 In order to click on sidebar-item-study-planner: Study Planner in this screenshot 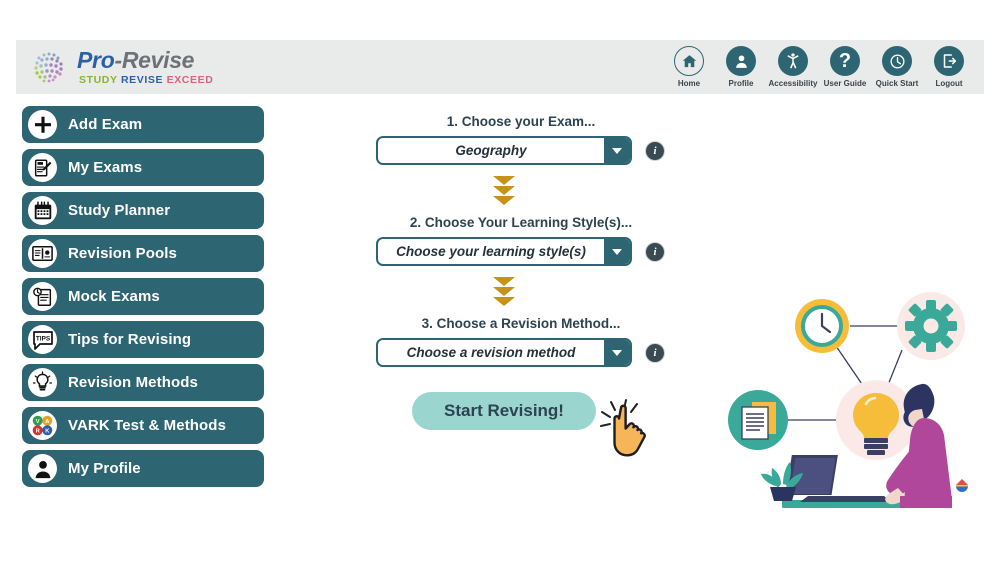, I will do `click(143, 210)`.